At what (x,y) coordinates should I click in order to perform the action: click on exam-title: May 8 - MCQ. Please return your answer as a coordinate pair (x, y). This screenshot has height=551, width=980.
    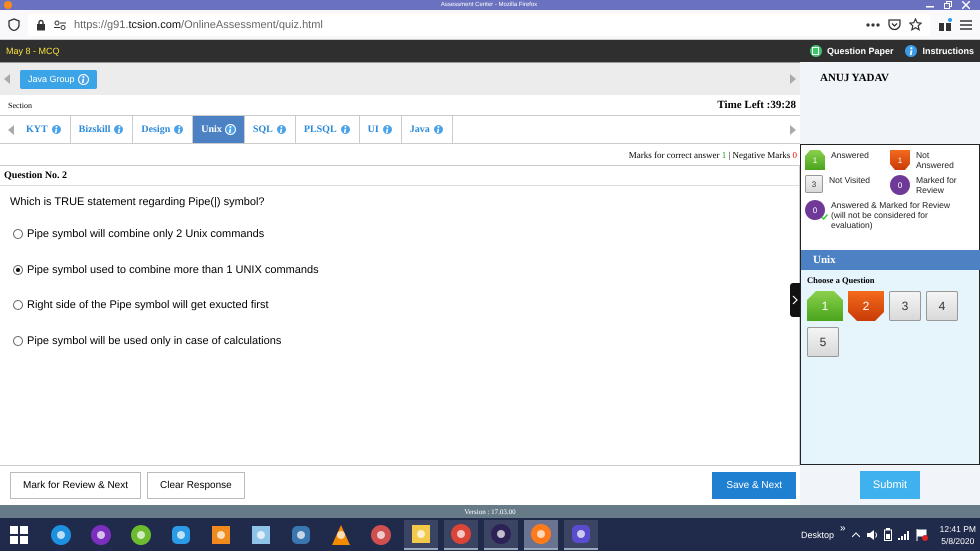
    Looking at the image, I should click on (33, 51).